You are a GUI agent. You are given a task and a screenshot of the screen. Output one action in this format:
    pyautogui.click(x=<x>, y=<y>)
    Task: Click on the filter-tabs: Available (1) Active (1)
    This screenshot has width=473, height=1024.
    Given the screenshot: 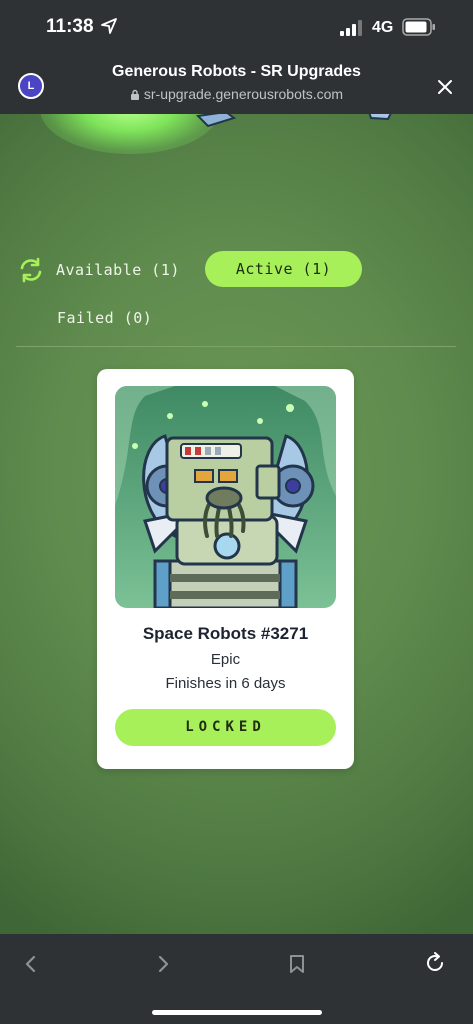 What is the action you would take?
    pyautogui.click(x=236, y=270)
    